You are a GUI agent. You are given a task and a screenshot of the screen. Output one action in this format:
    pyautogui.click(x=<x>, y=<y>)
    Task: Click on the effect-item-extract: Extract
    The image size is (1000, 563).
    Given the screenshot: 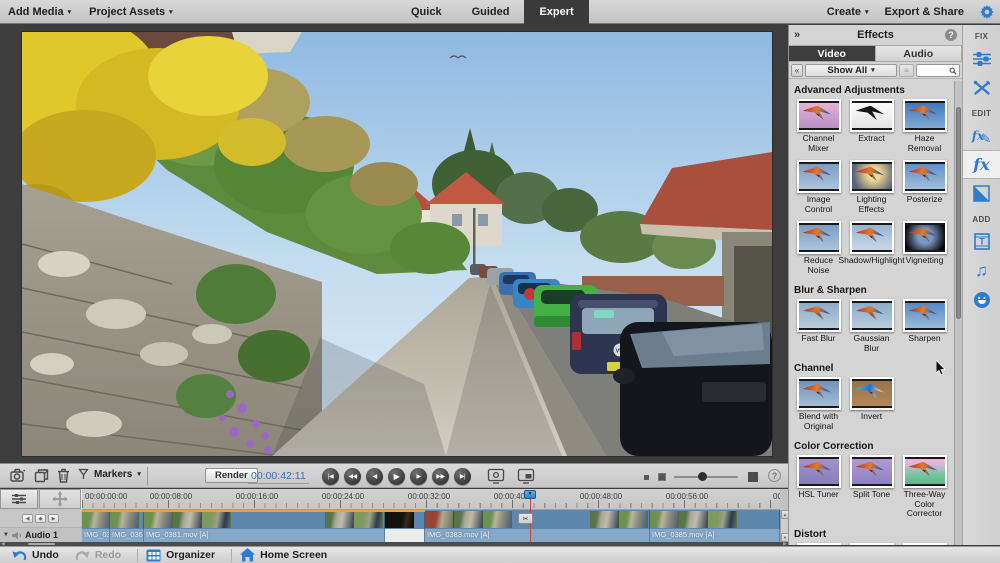 What is the action you would take?
    pyautogui.click(x=871, y=126)
    